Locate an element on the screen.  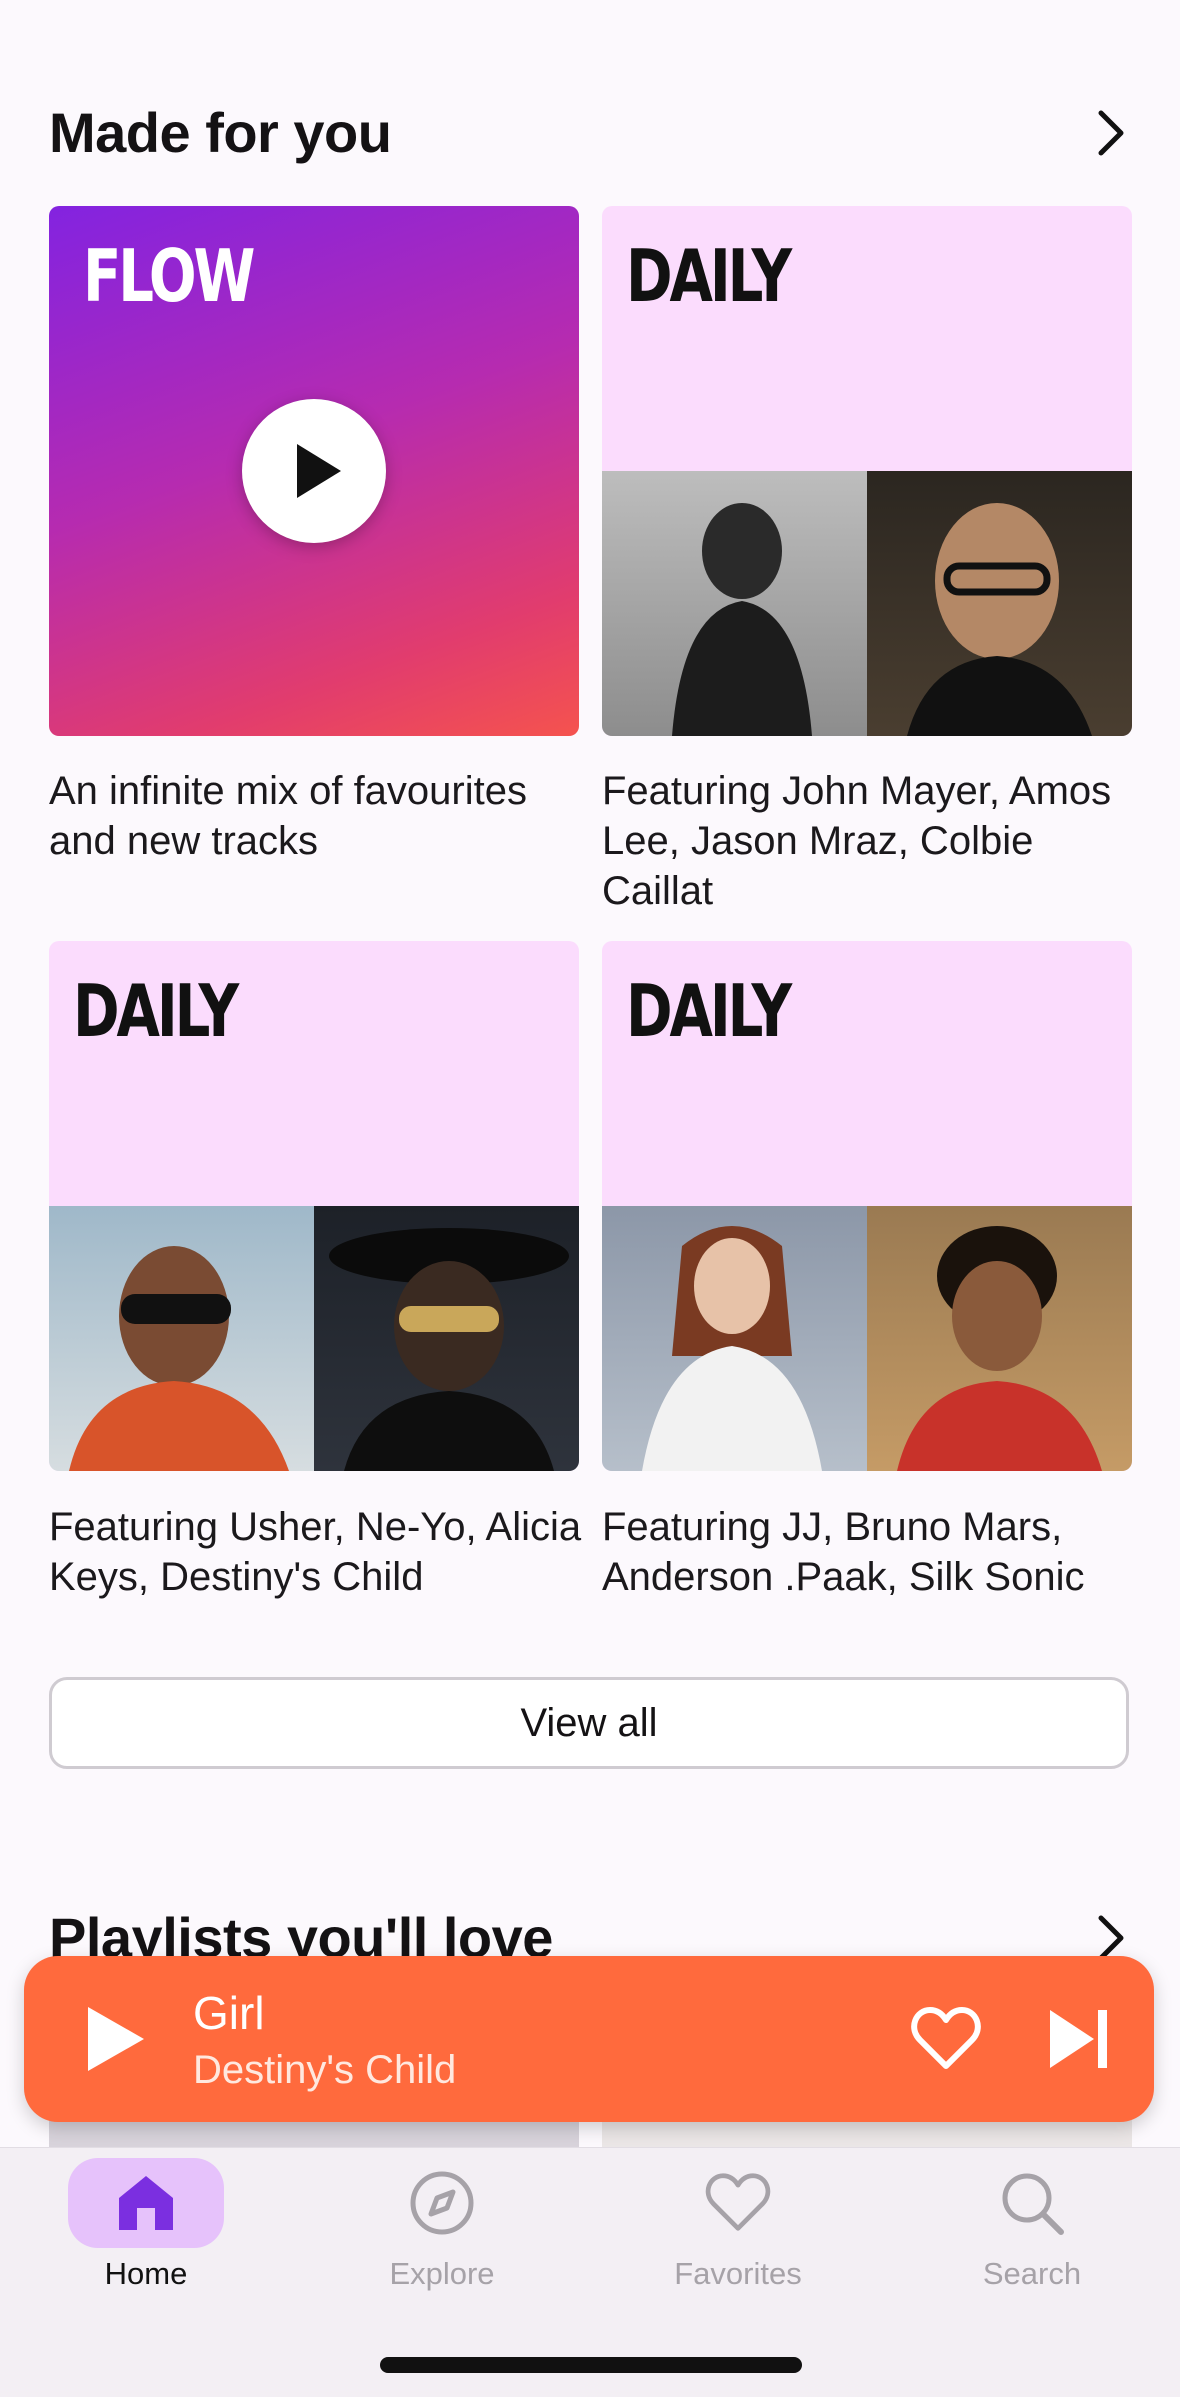
play-button is located at coordinates (314, 471).